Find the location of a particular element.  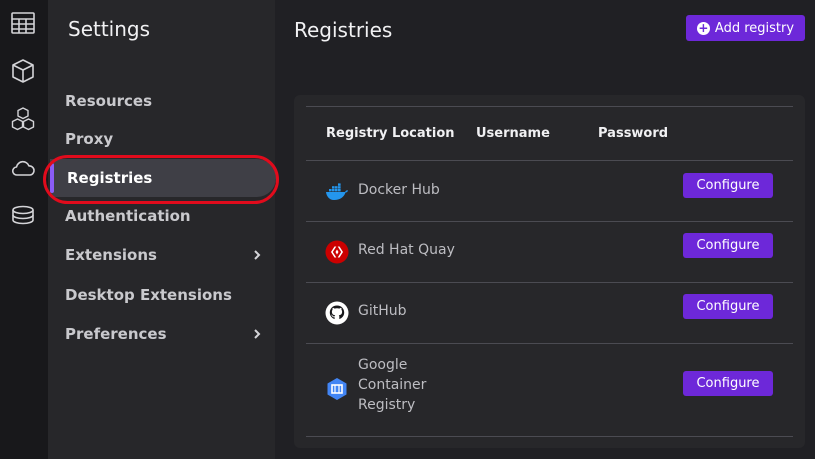

registry-name: Docker Hub is located at coordinates (399, 190).